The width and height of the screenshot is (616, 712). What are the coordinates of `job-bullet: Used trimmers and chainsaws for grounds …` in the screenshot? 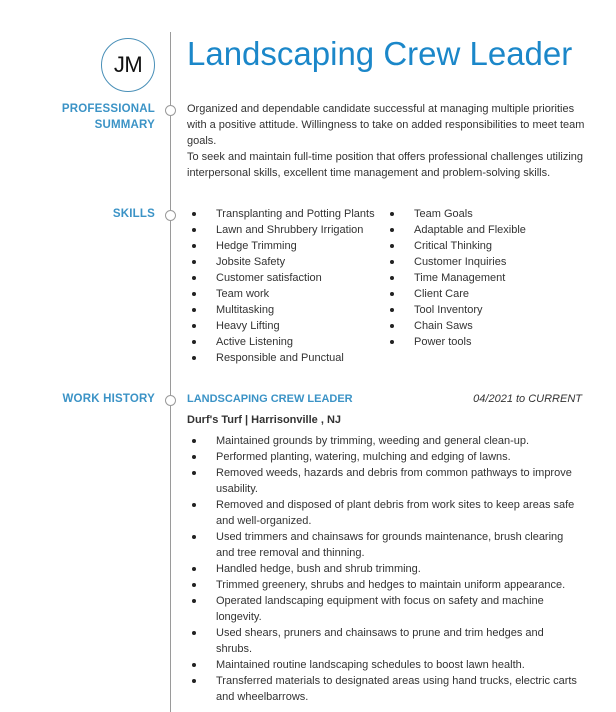 It's located at (384, 545).